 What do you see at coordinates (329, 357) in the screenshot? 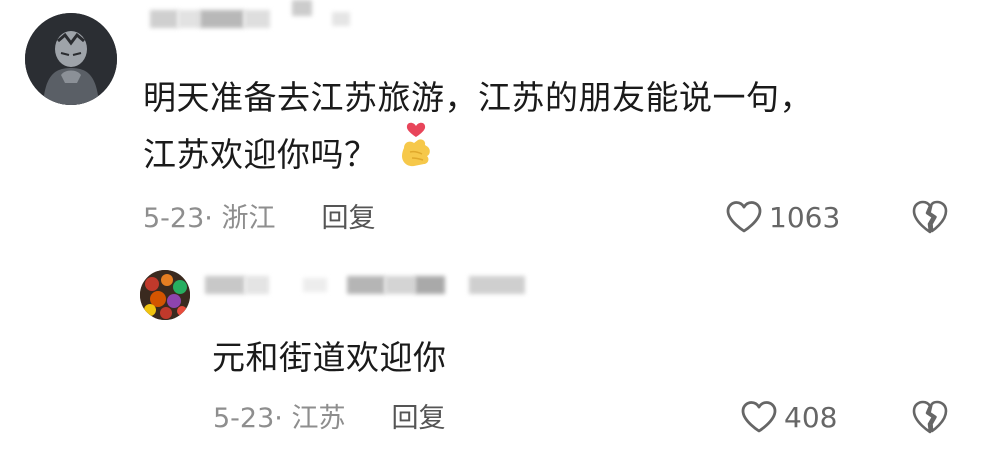
I see `reply-text: 元和街道欢迎你` at bounding box center [329, 357].